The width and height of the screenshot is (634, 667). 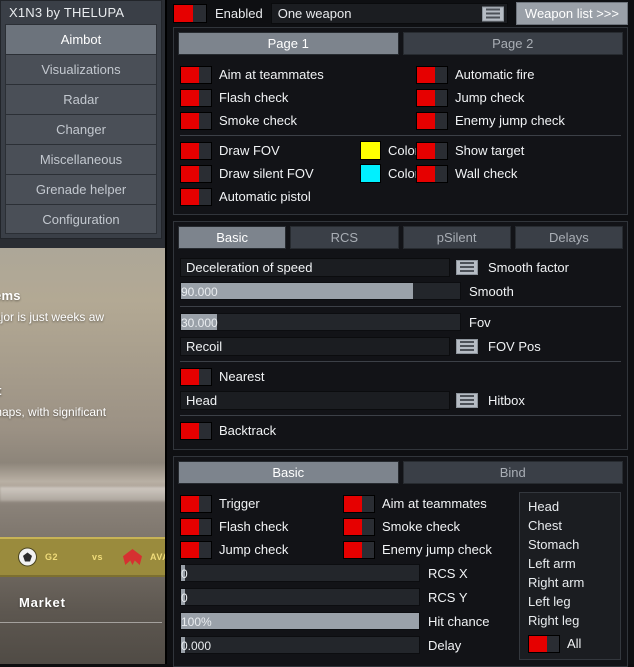 What do you see at coordinates (480, 322) in the screenshot?
I see `fov-label: Fov` at bounding box center [480, 322].